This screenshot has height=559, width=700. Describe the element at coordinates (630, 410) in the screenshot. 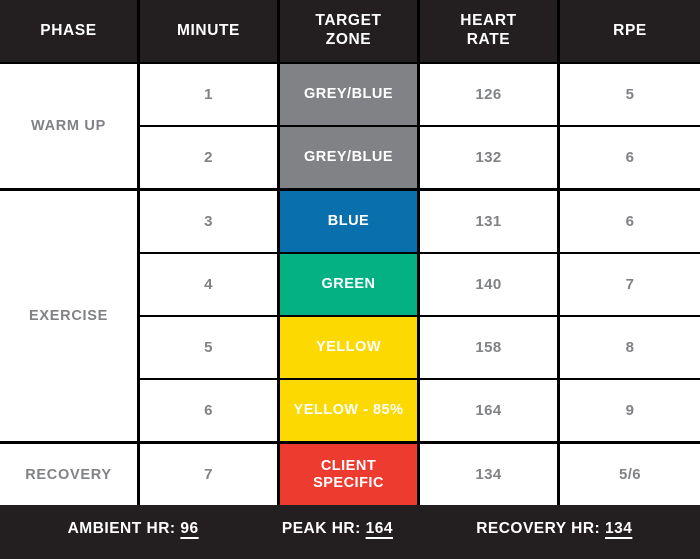

I see `cell-rpe: 9` at that location.